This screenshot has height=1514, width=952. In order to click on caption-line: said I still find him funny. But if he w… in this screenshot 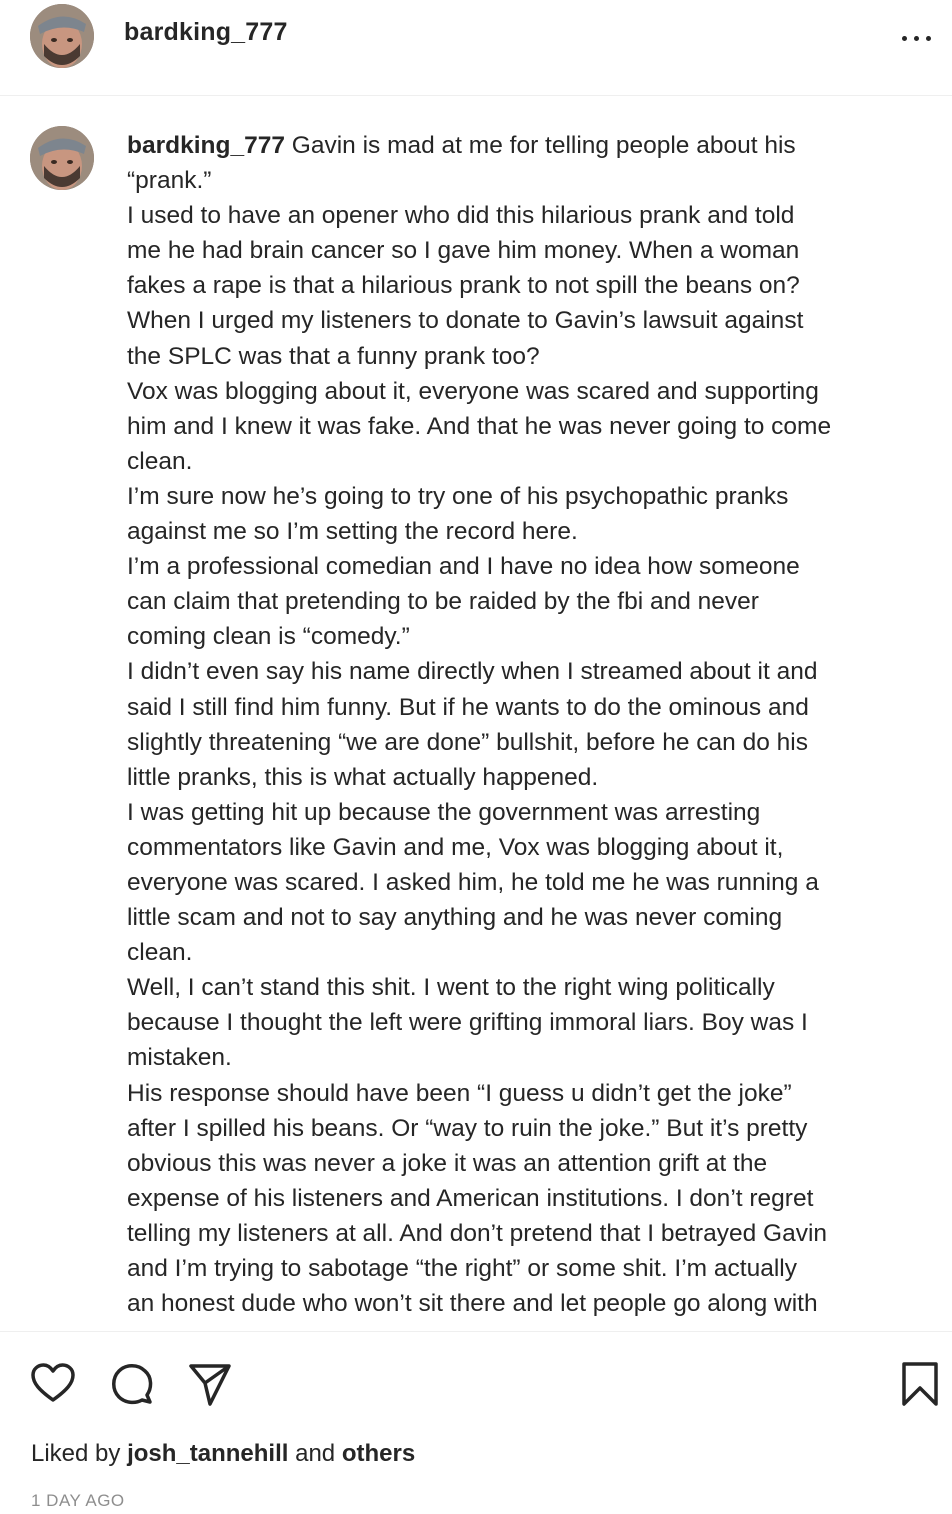, I will do `click(468, 707)`.